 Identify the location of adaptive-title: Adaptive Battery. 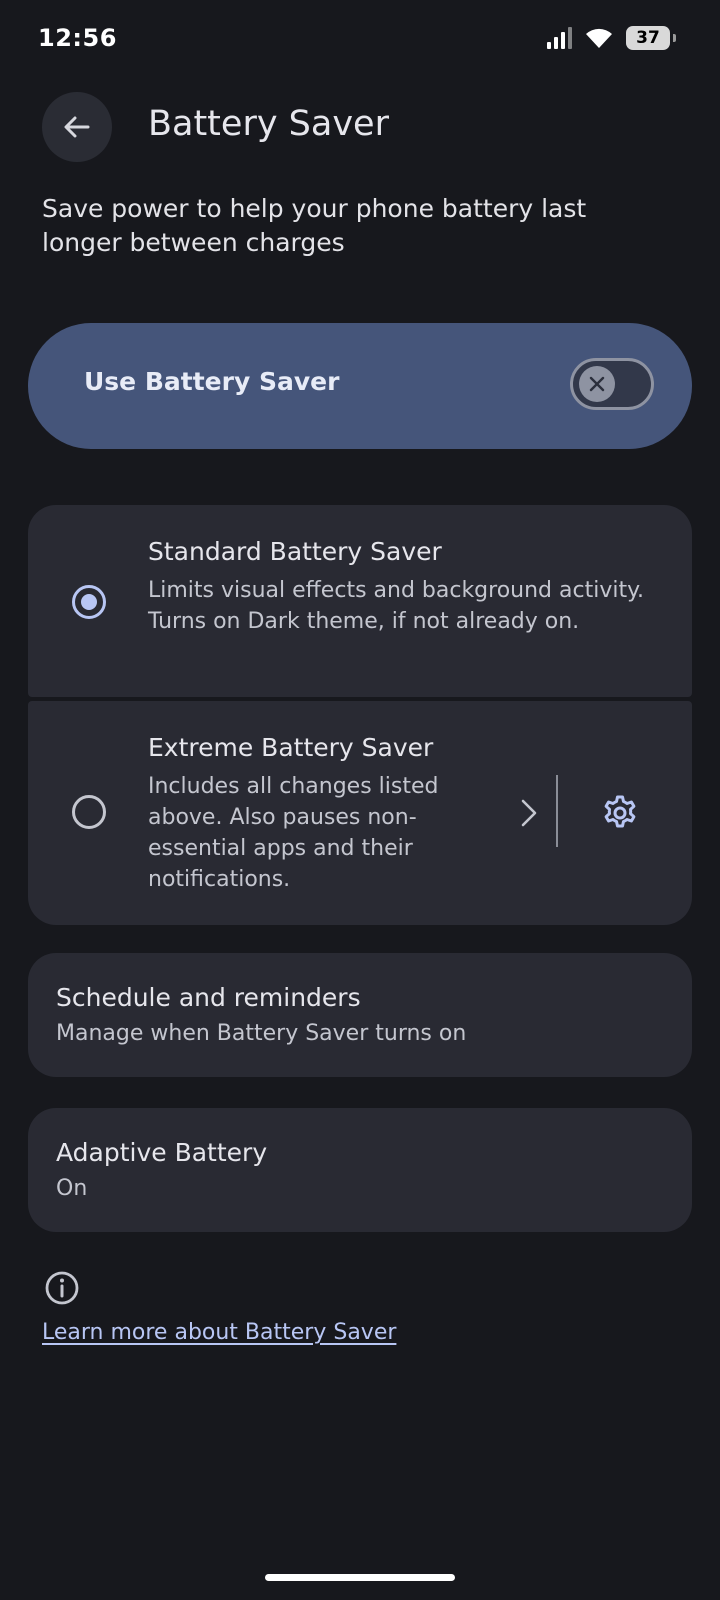
(162, 1152).